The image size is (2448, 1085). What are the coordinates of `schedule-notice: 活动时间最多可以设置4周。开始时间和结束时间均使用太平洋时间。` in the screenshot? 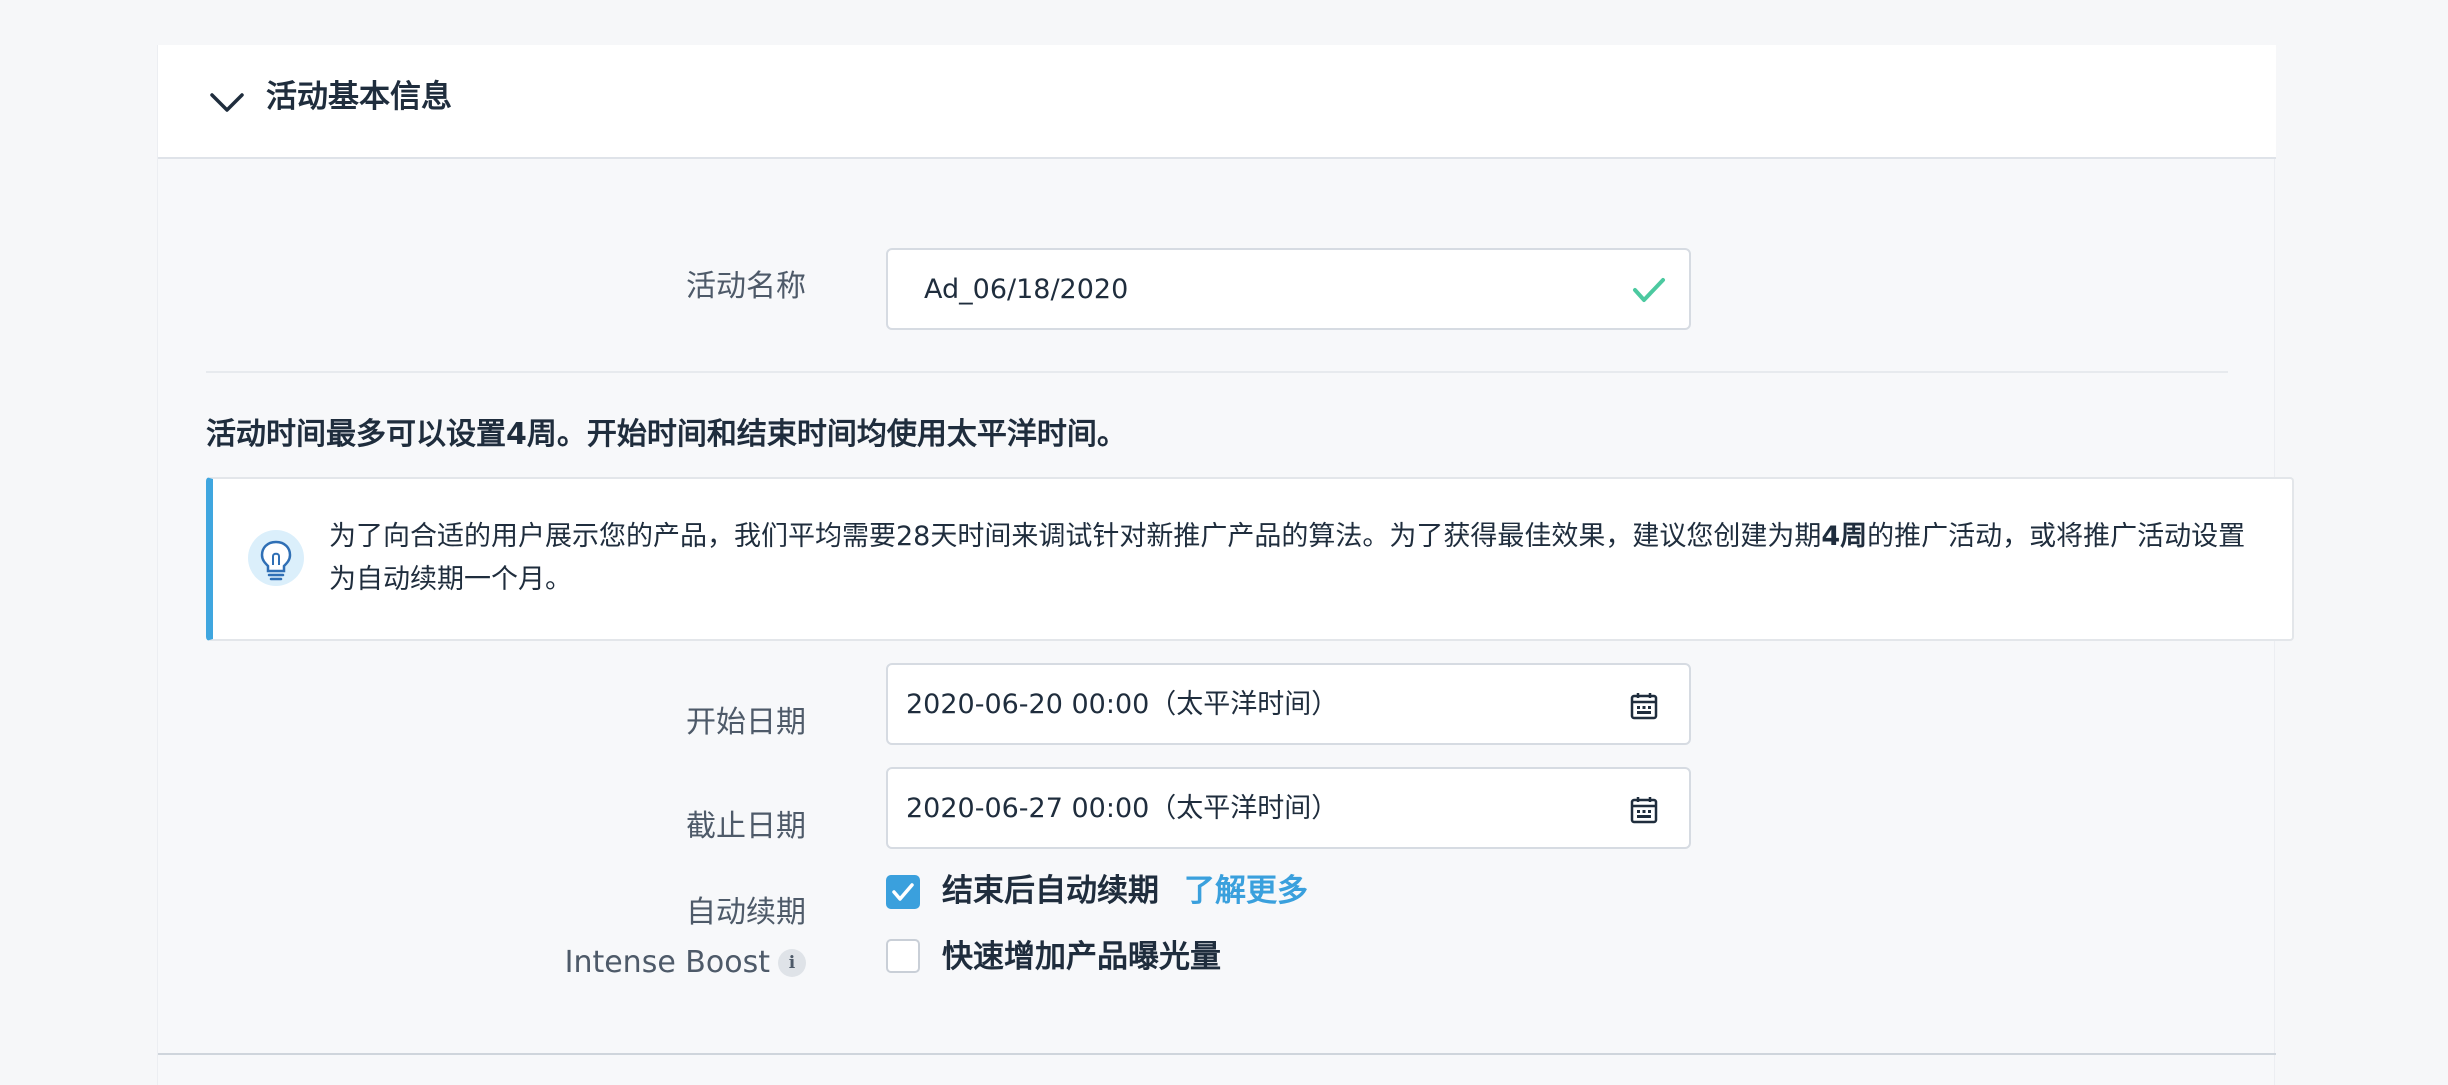 It's located at (666, 434).